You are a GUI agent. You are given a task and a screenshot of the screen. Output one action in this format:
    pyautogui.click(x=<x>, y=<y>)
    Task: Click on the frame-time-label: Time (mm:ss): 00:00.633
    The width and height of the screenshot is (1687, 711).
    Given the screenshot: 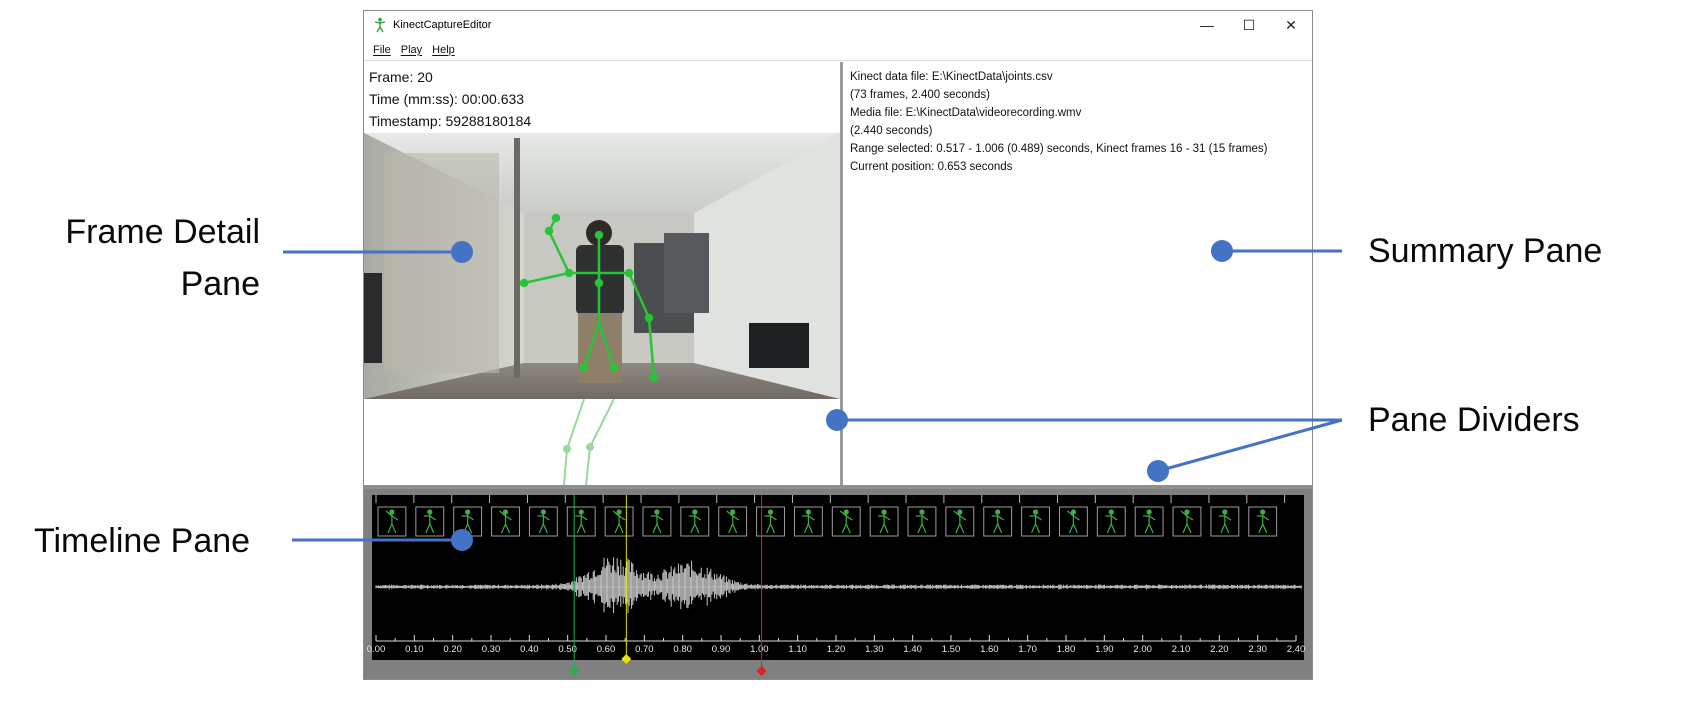 What is the action you would take?
    pyautogui.click(x=447, y=99)
    